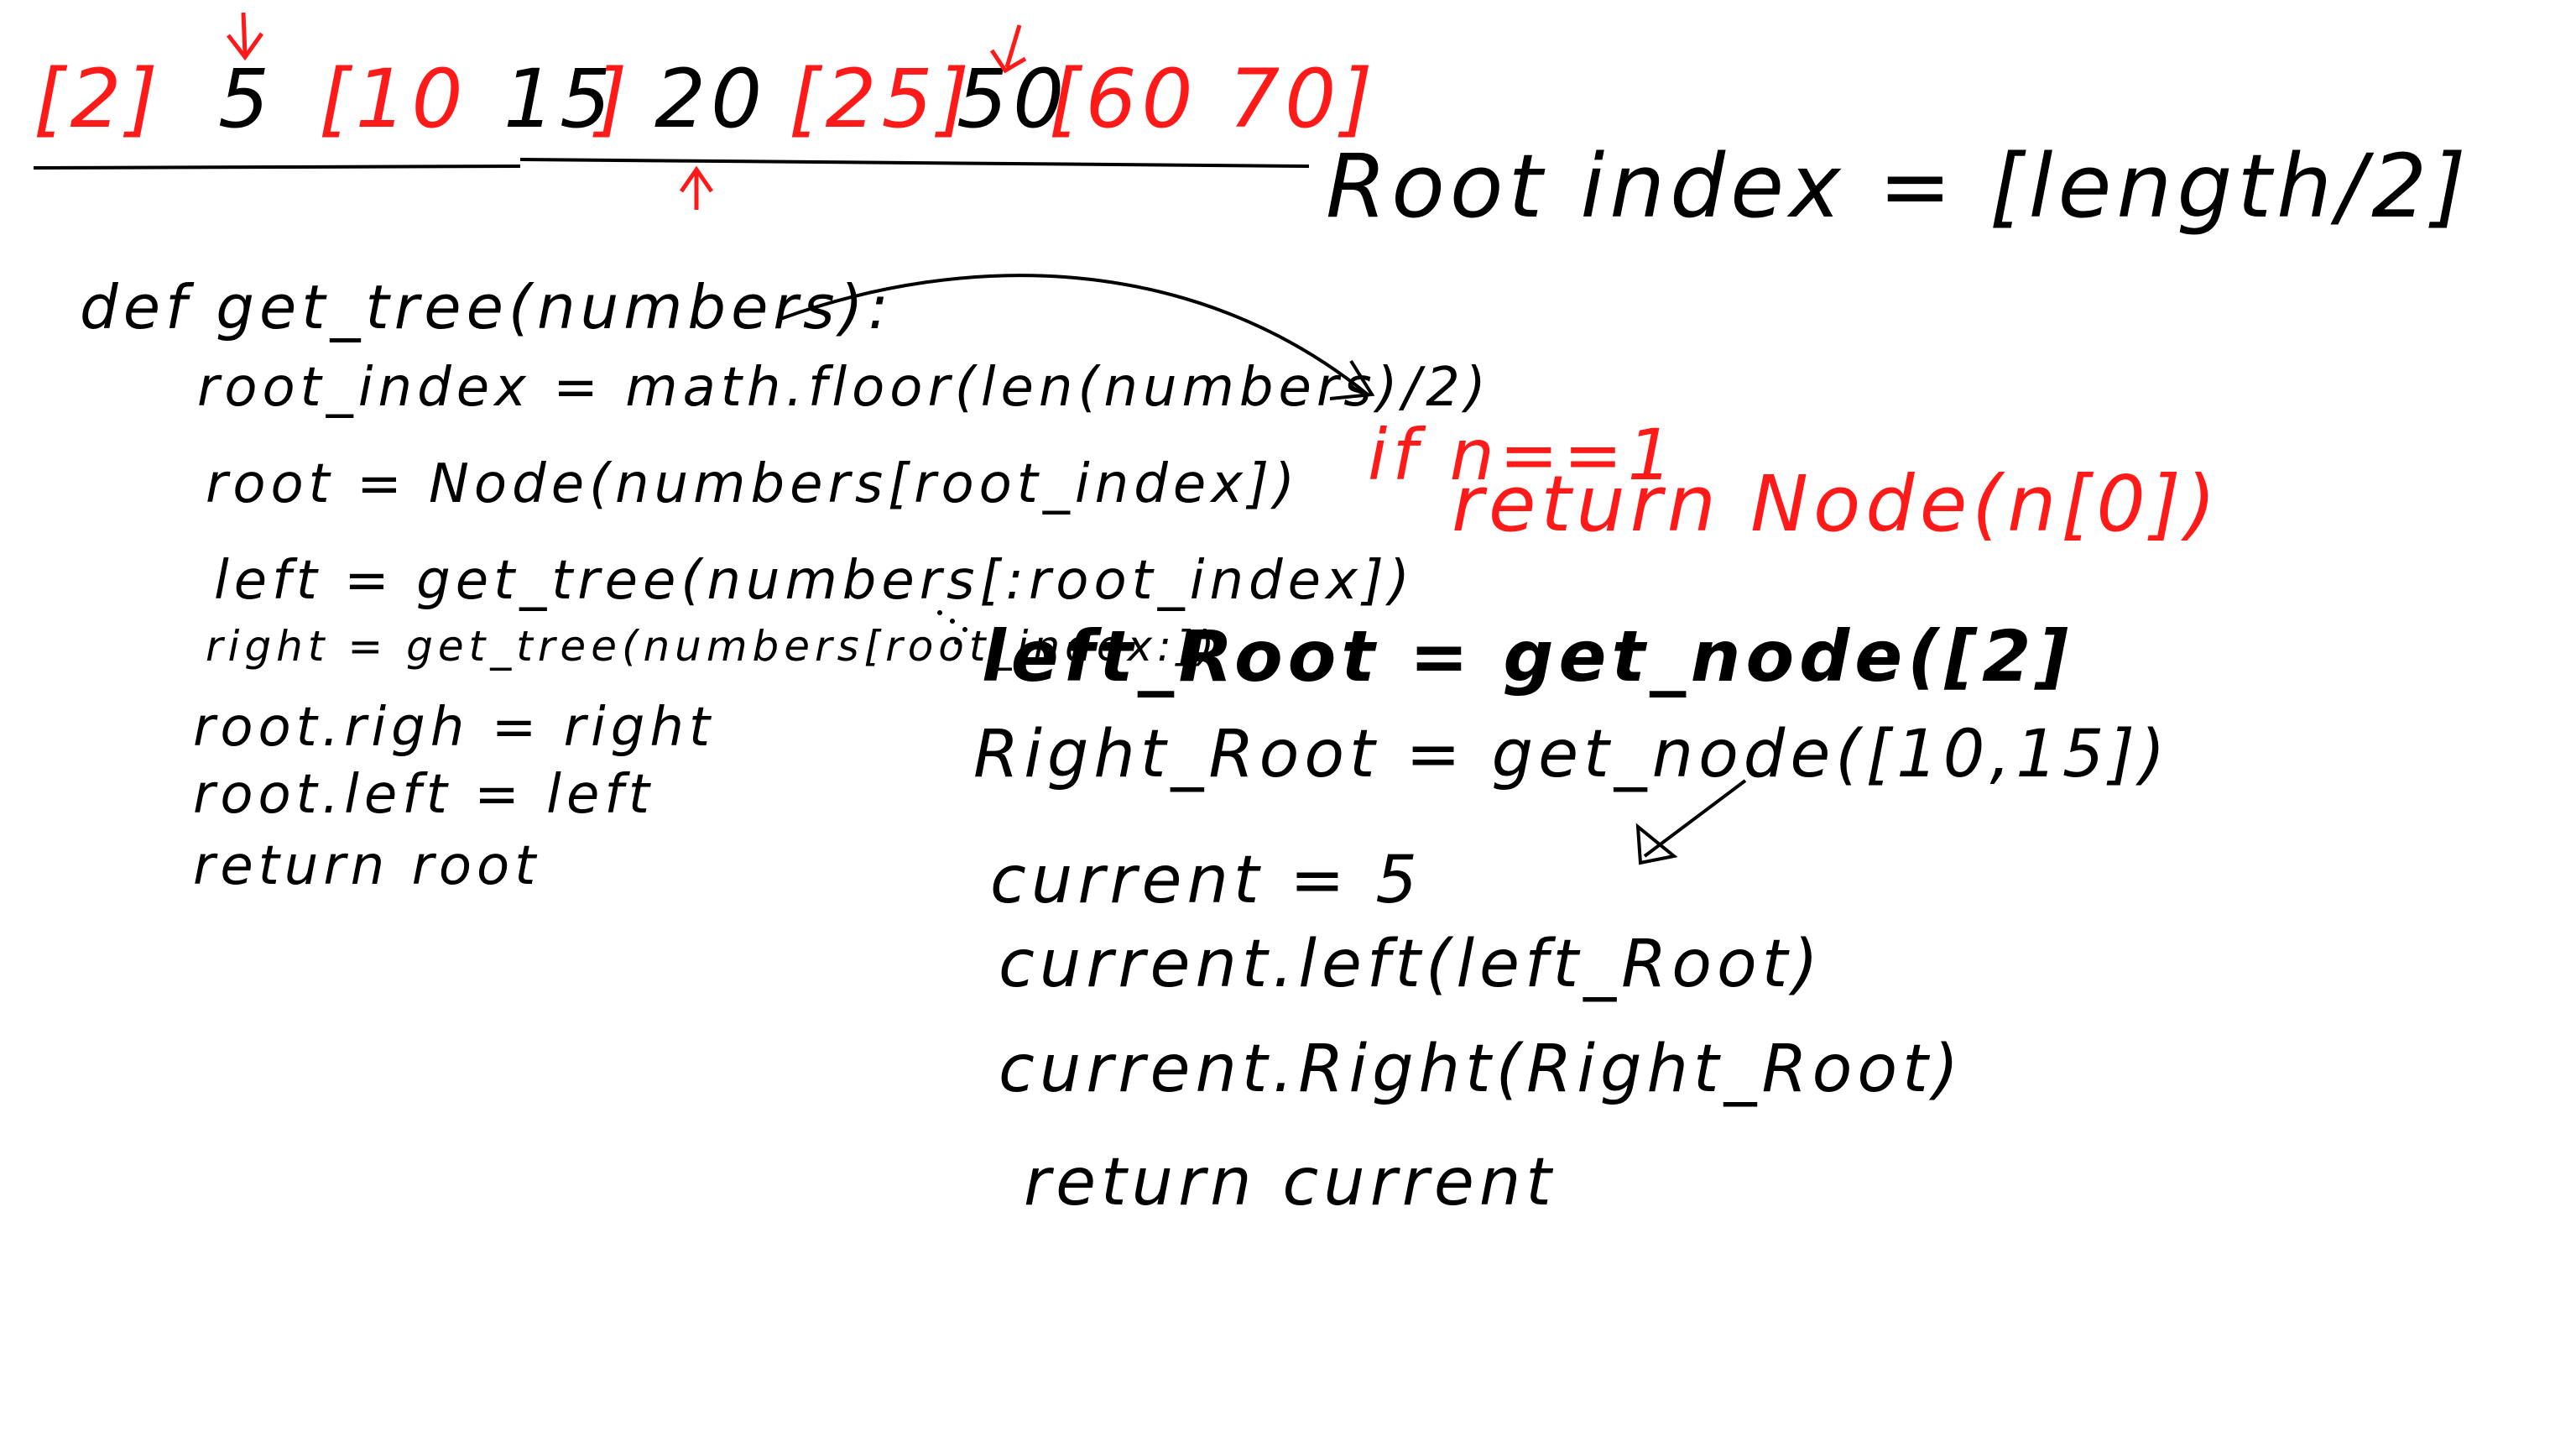  What do you see at coordinates (915, 163) in the screenshot?
I see `array-underline-right` at bounding box center [915, 163].